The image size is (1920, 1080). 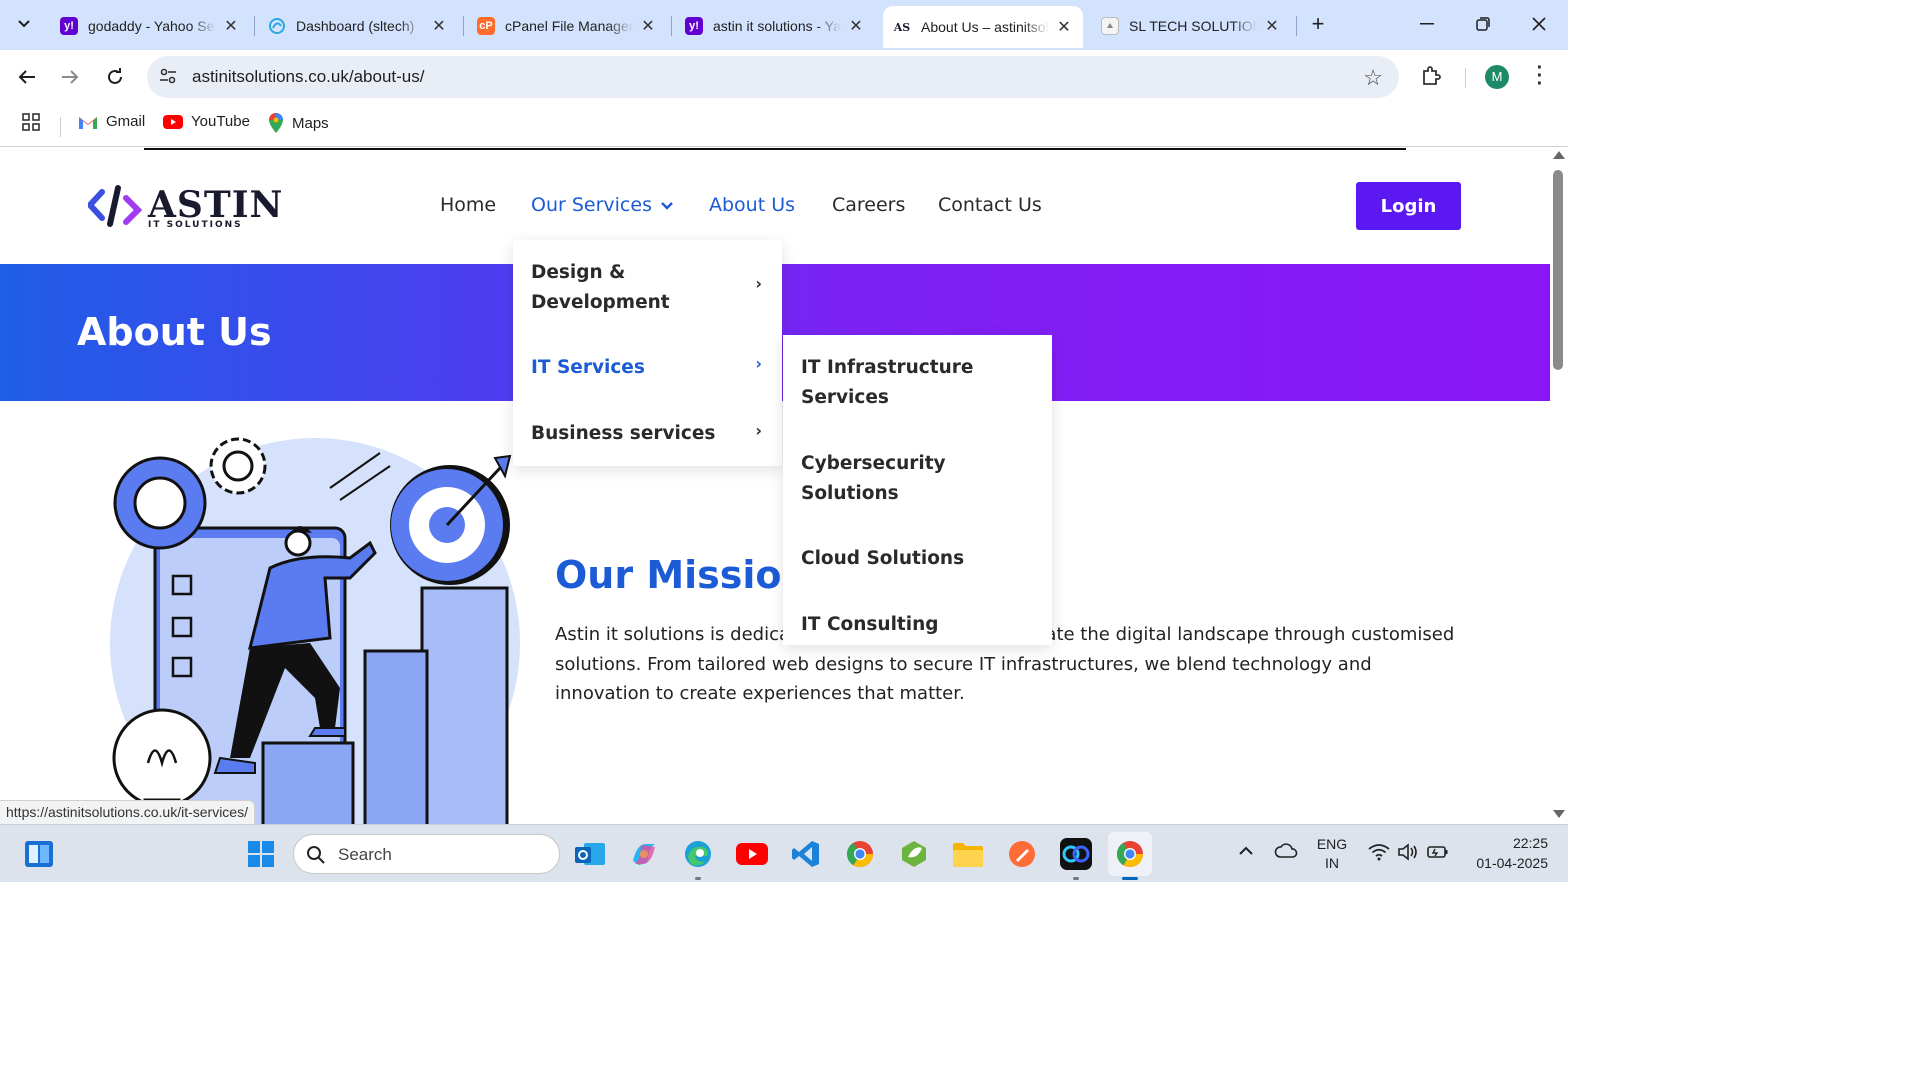 I want to click on browser-tab: y! astin it solutions - Yahoo ✕, so click(x=775, y=26).